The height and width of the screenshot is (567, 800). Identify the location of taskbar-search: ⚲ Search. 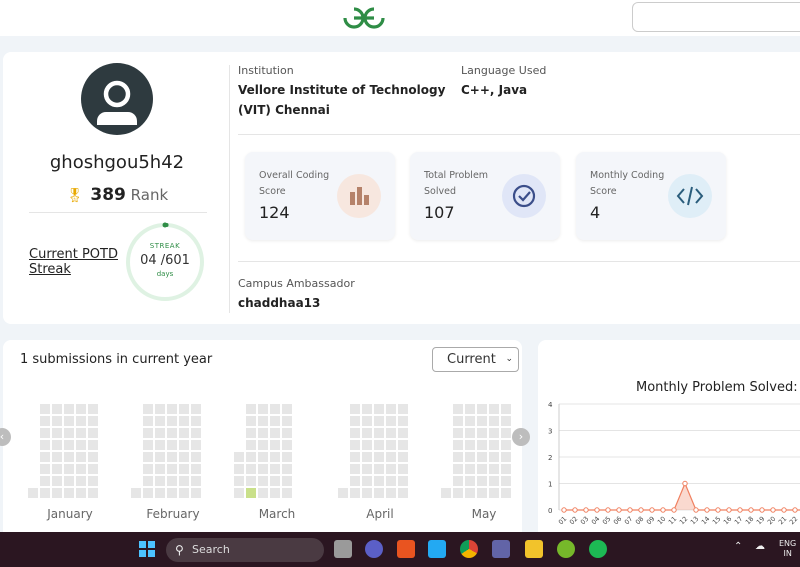
(245, 550).